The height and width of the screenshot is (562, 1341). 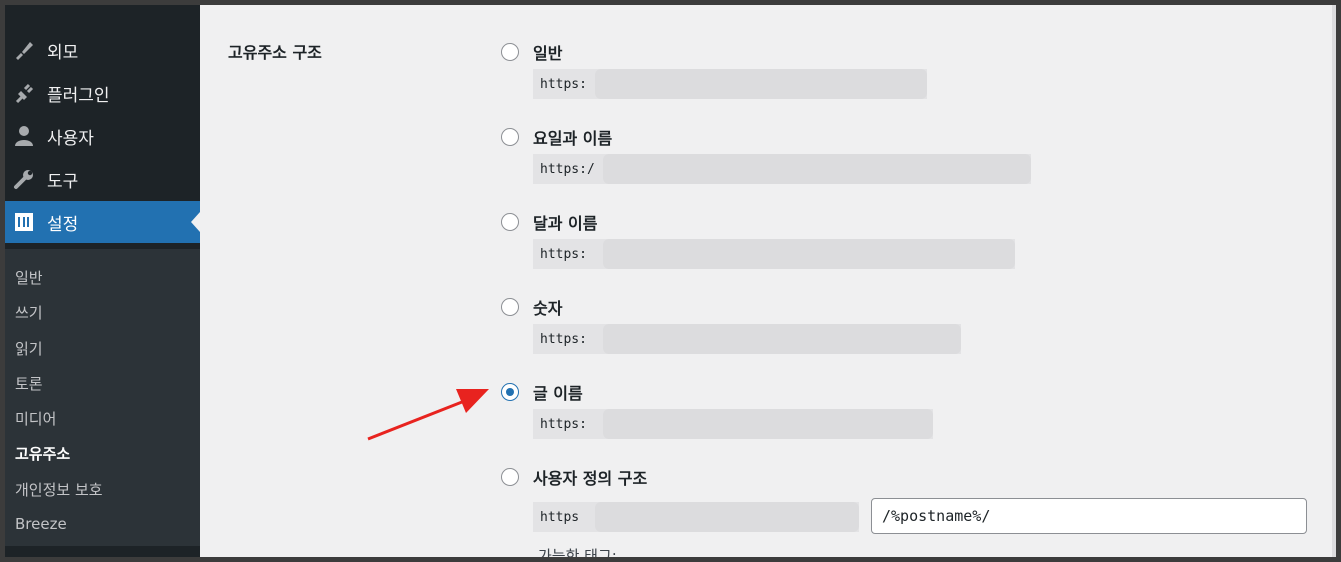 I want to click on settings-submenu: 일반 쓰기 읽기 토론 미디어 고유주소 개인정보 보호 Breeze, so click(x=102, y=399).